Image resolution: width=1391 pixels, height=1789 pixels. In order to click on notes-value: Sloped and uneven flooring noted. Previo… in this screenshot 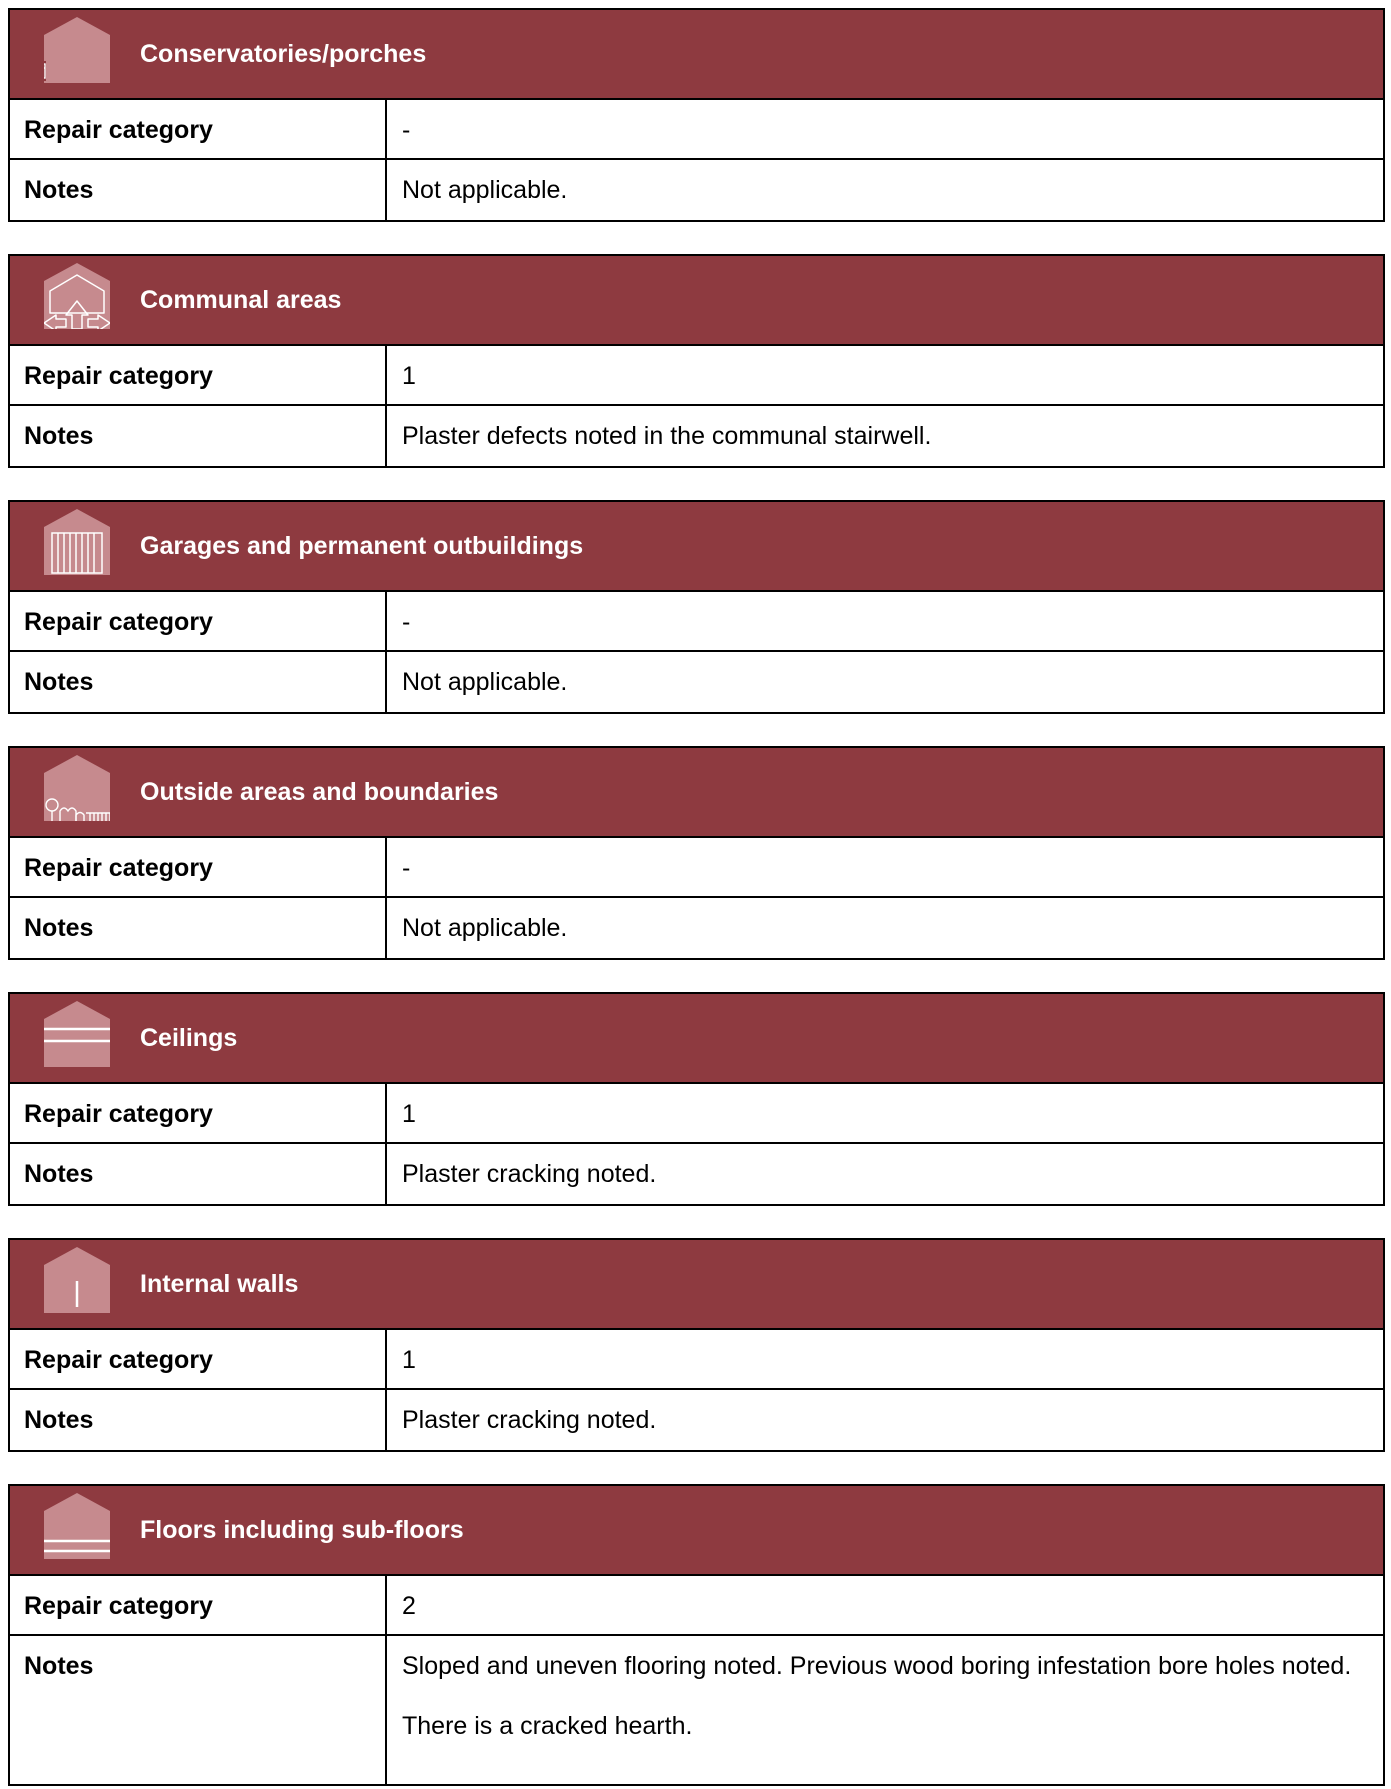, I will do `click(885, 1710)`.